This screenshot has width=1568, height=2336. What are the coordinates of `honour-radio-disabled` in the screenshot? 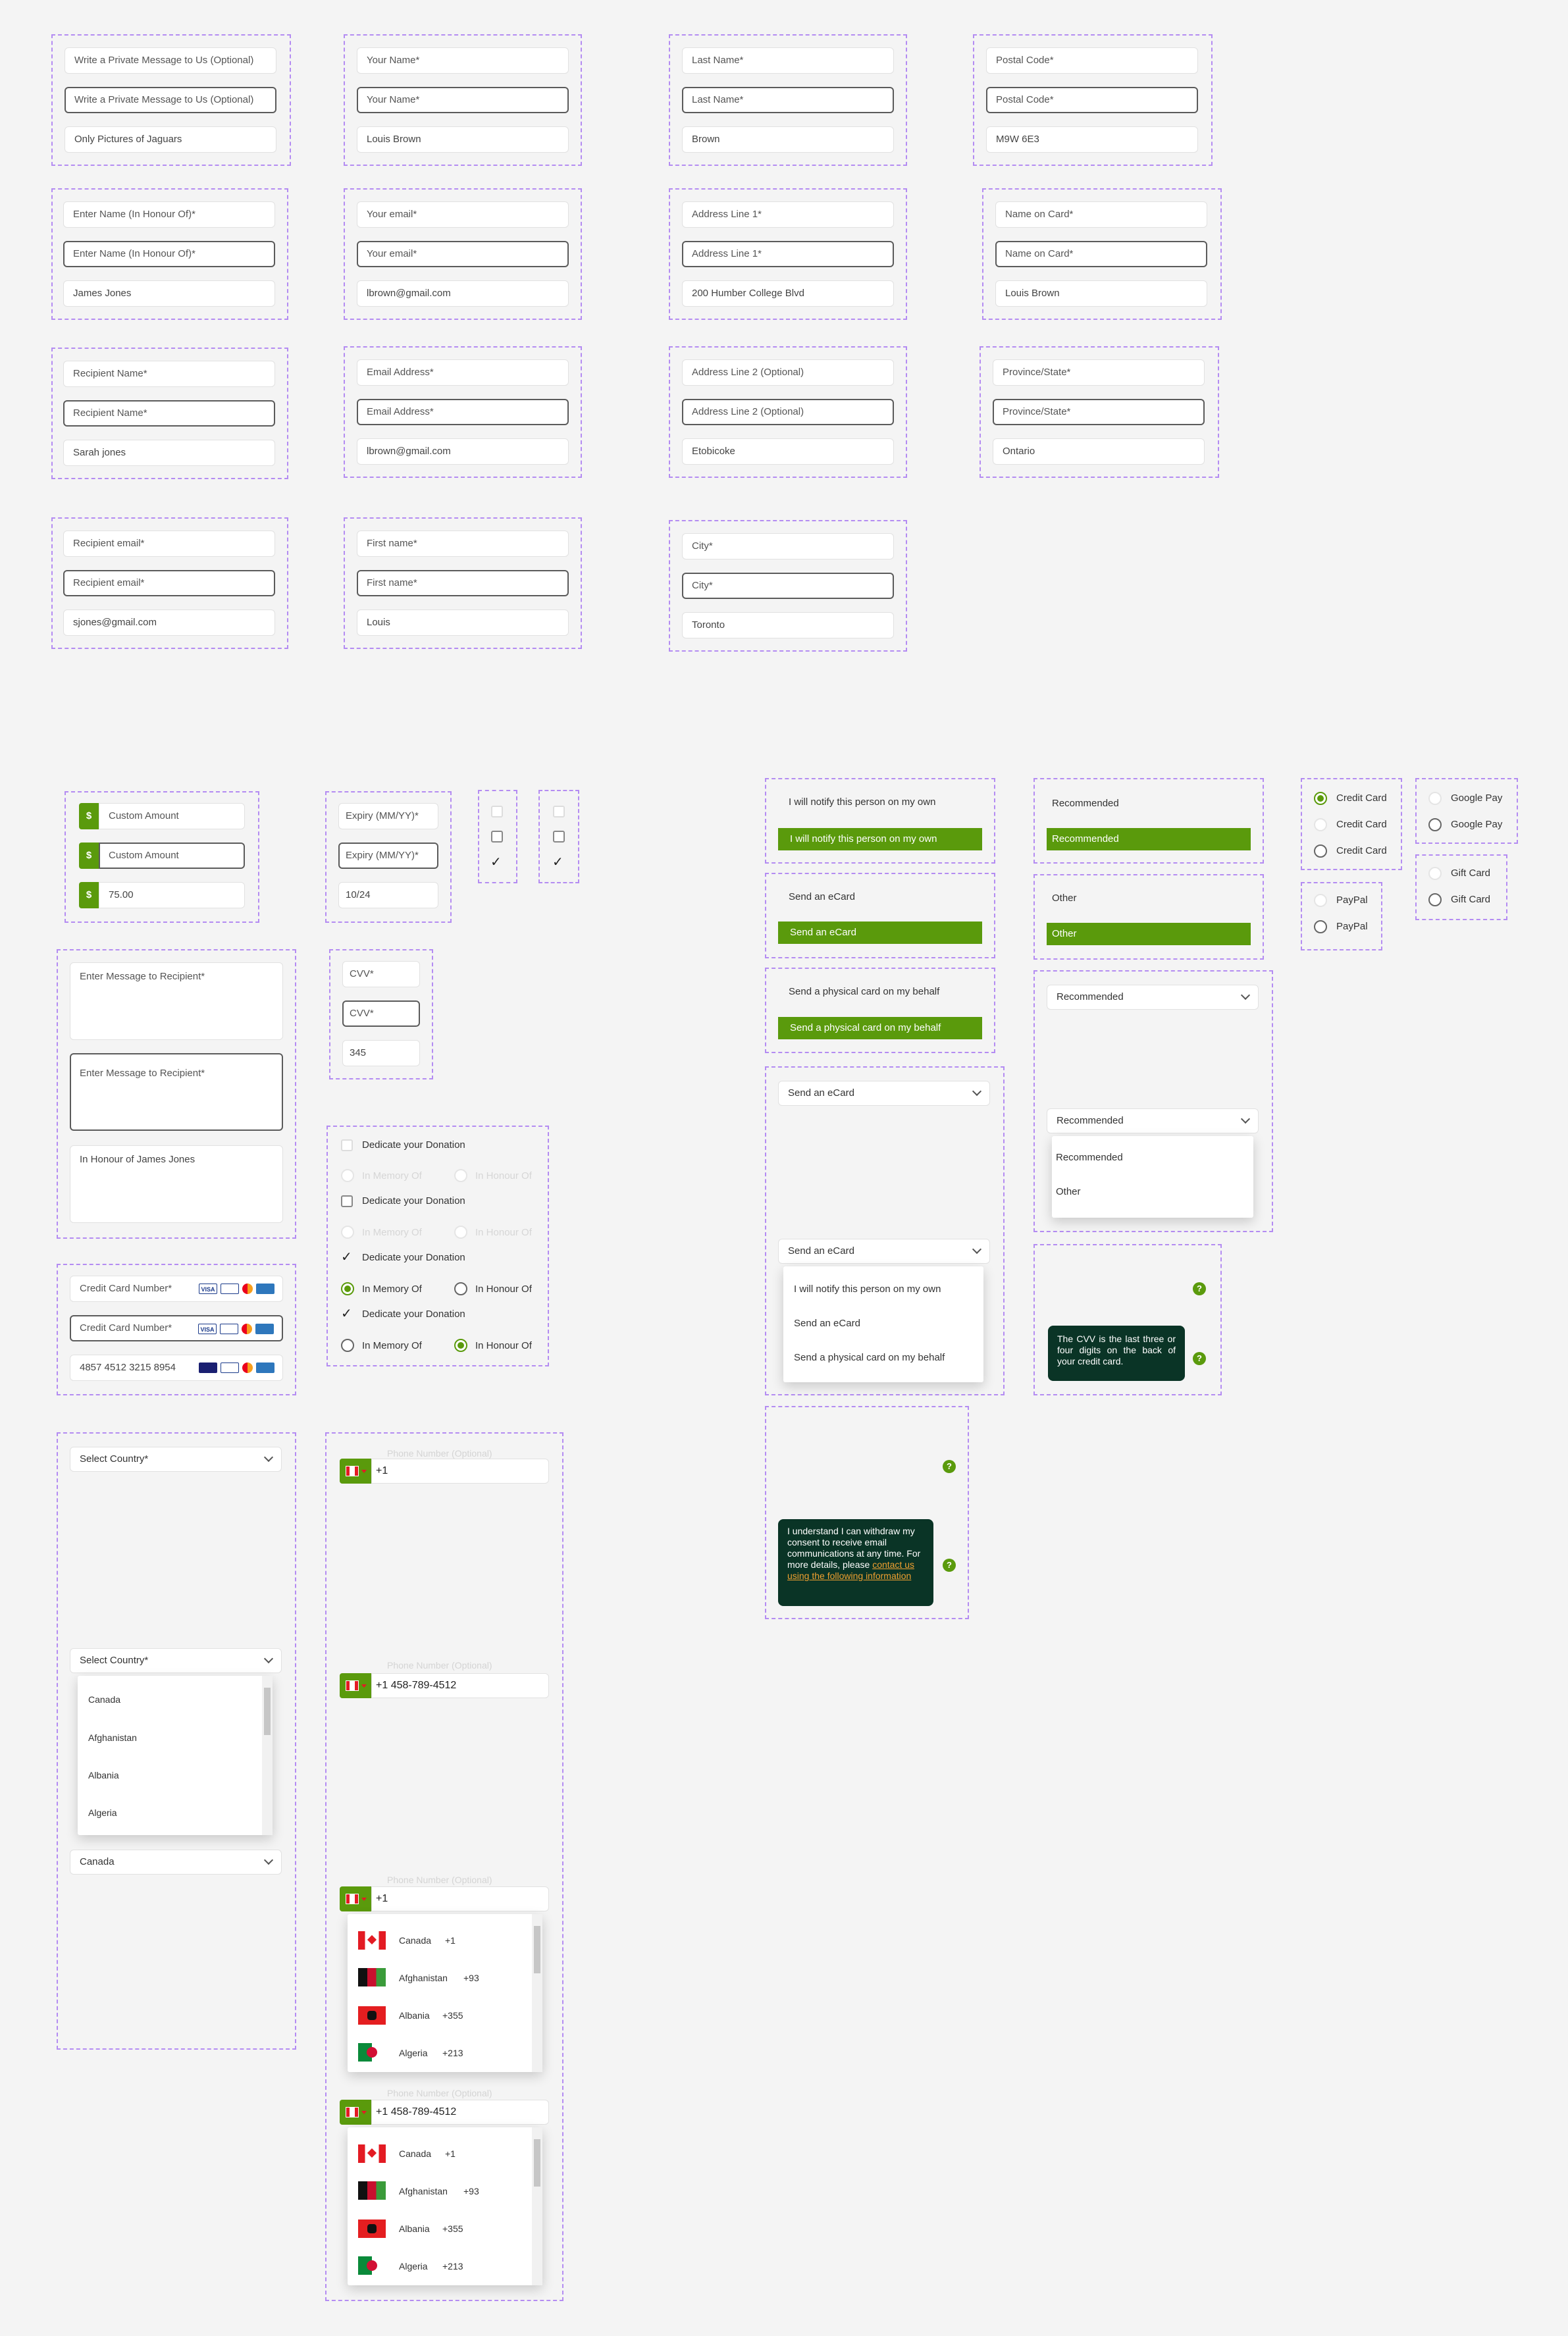 It's located at (461, 1232).